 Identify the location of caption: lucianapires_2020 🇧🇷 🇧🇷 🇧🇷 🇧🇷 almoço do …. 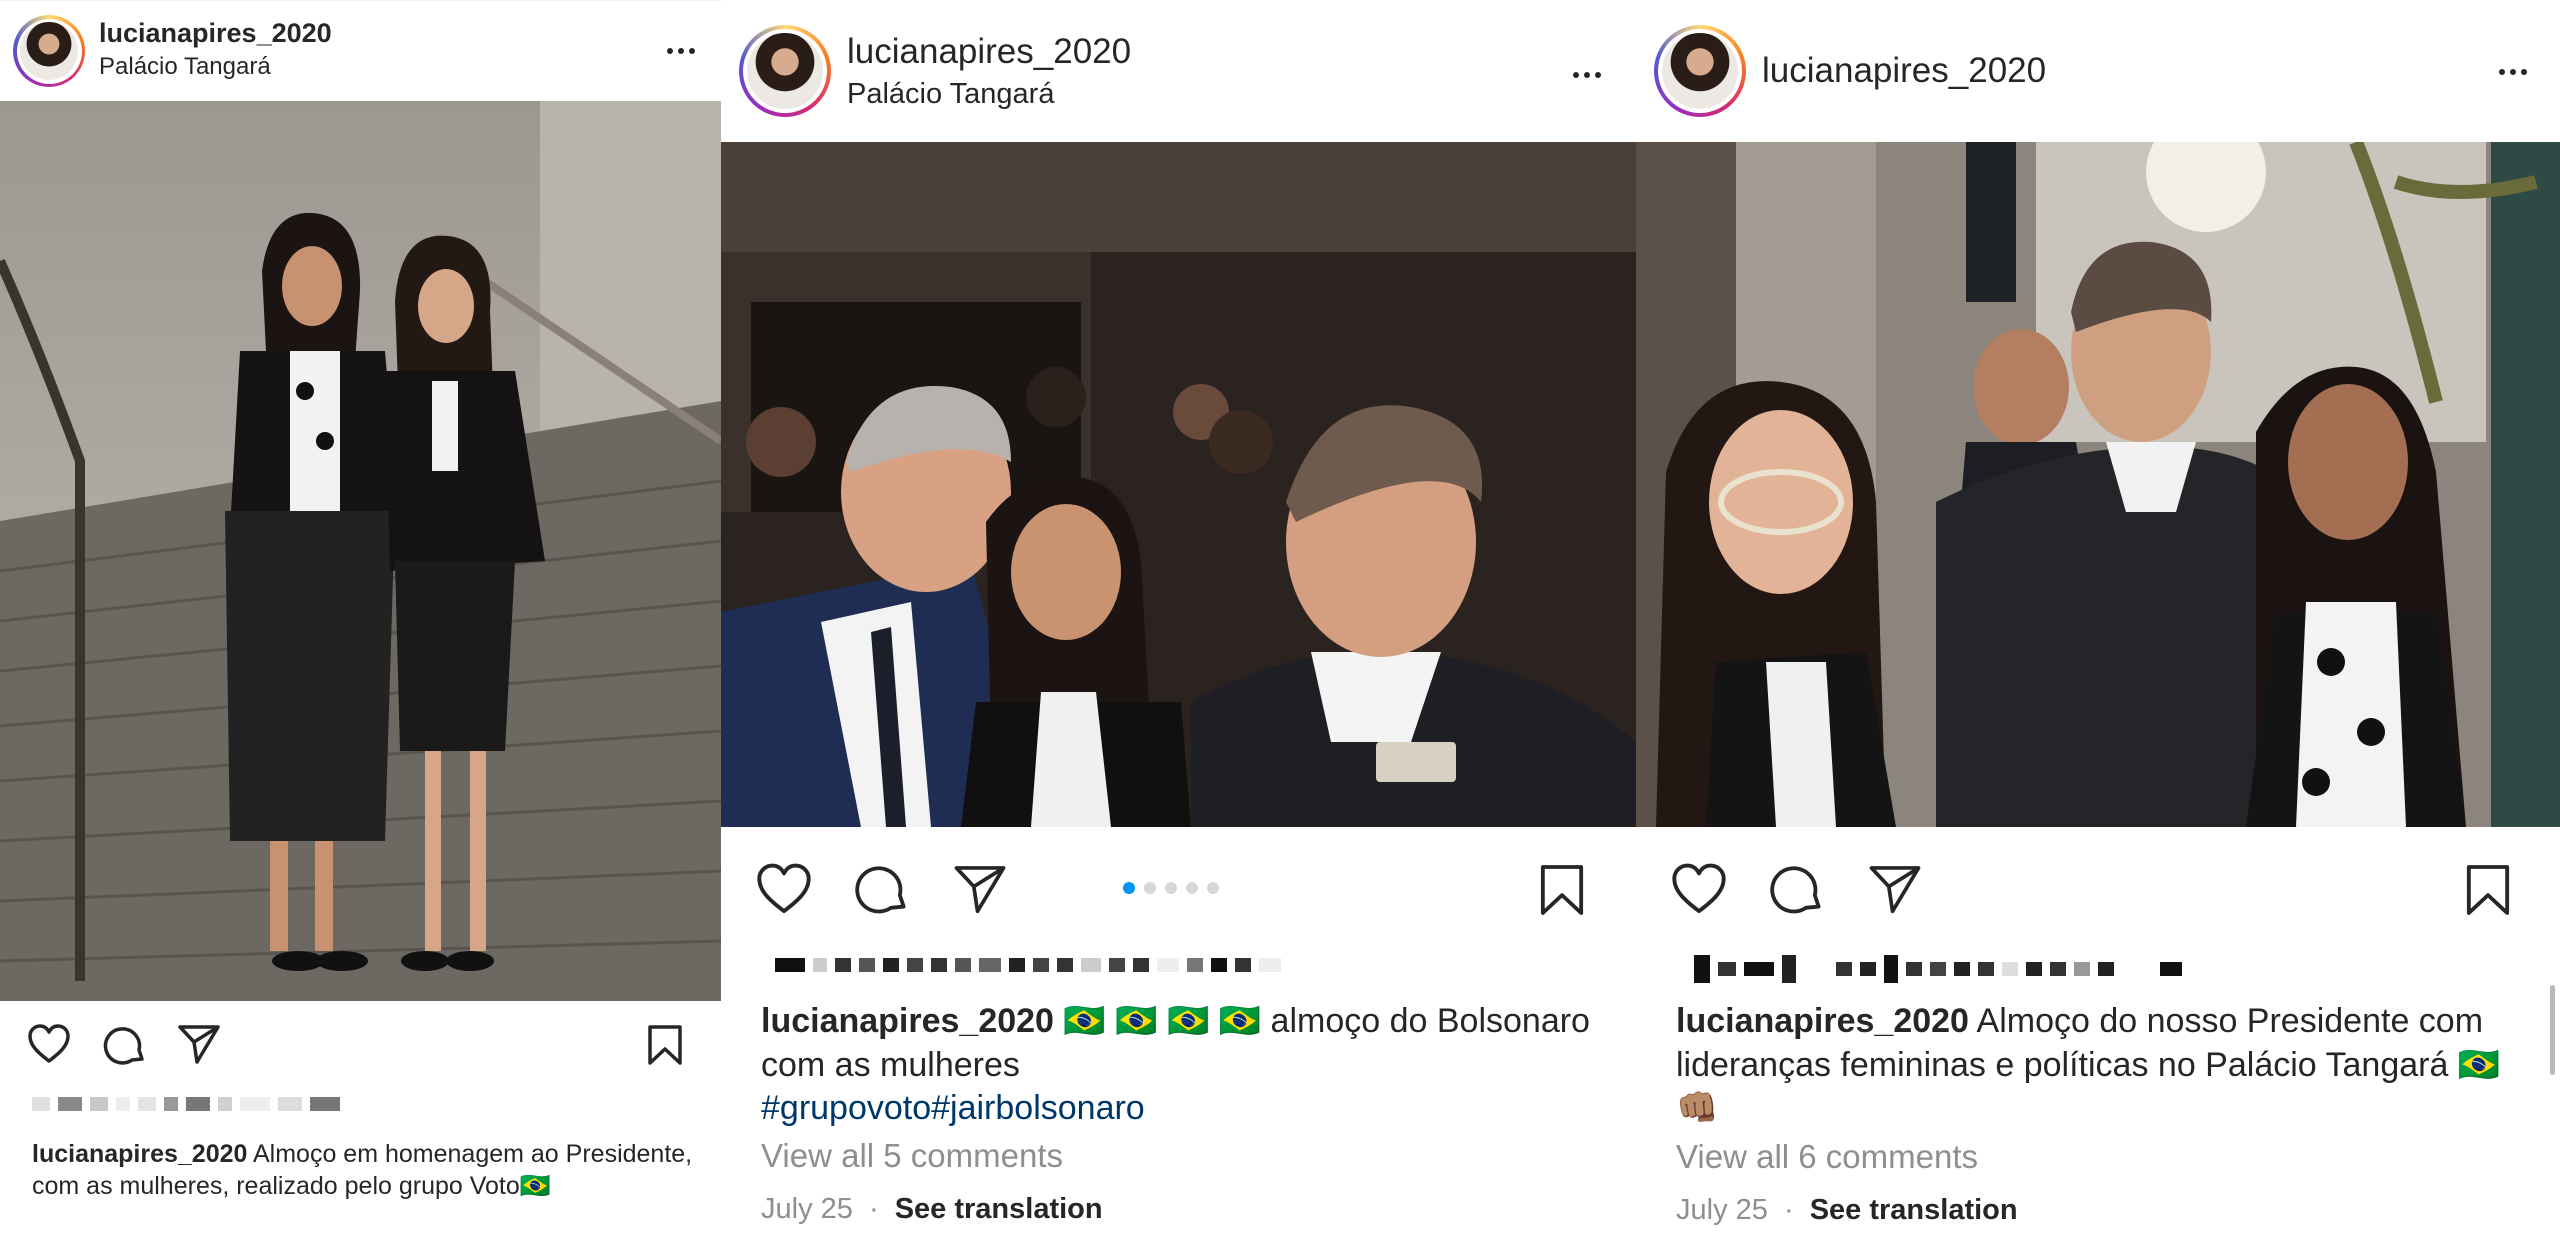
(1186, 1065).